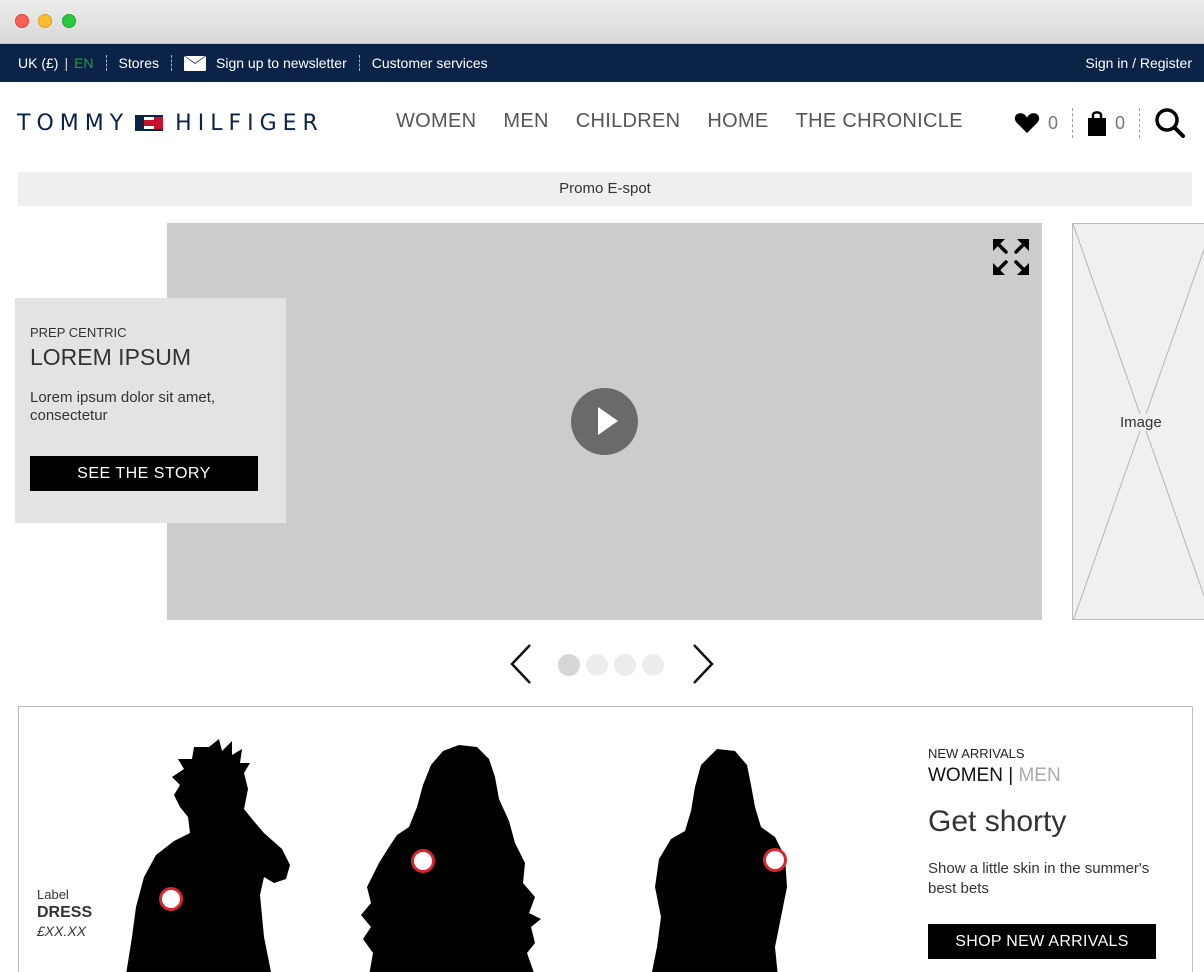 Image resolution: width=1204 pixels, height=972 pixels. Describe the element at coordinates (628, 121) in the screenshot. I see `nav-item-children: CHILDREN` at that location.